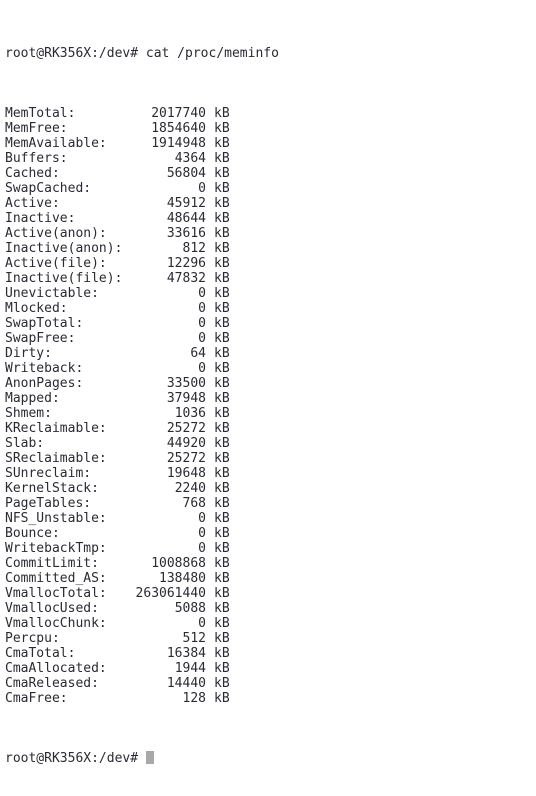  I want to click on meminfo-row: MemAvailable: 1914948 kB, so click(270, 143).